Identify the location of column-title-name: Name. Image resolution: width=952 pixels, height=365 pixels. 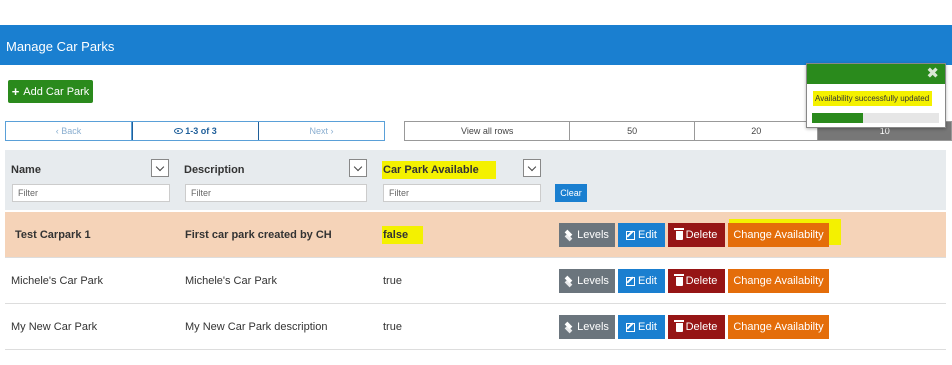
(26, 170).